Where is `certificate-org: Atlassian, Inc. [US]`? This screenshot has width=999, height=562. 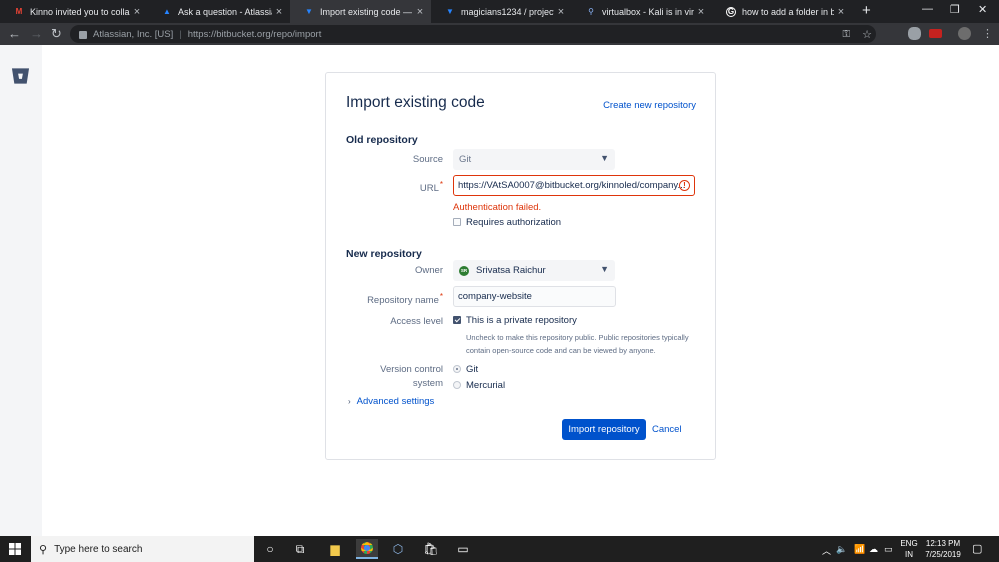 certificate-org: Atlassian, Inc. [US] is located at coordinates (133, 34).